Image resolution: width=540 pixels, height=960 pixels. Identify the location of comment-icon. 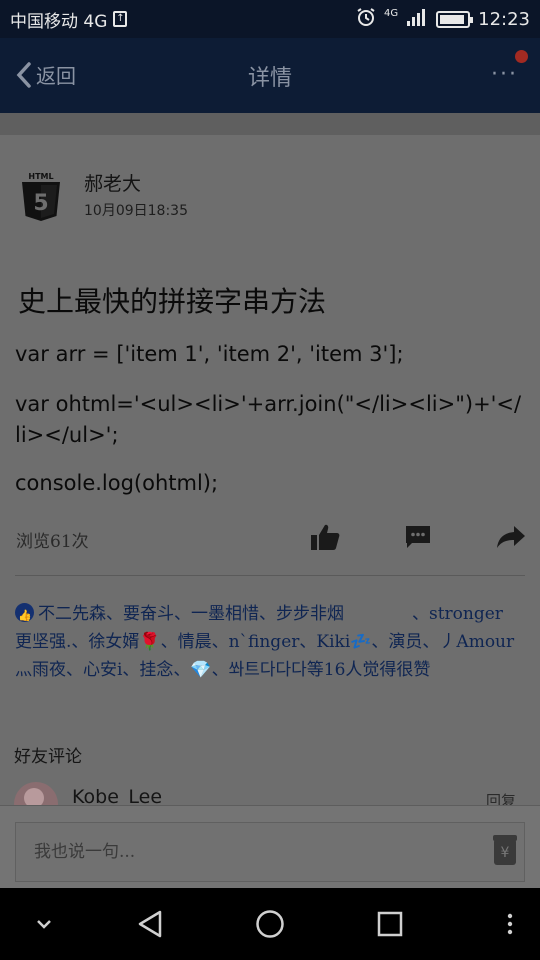
(418, 537).